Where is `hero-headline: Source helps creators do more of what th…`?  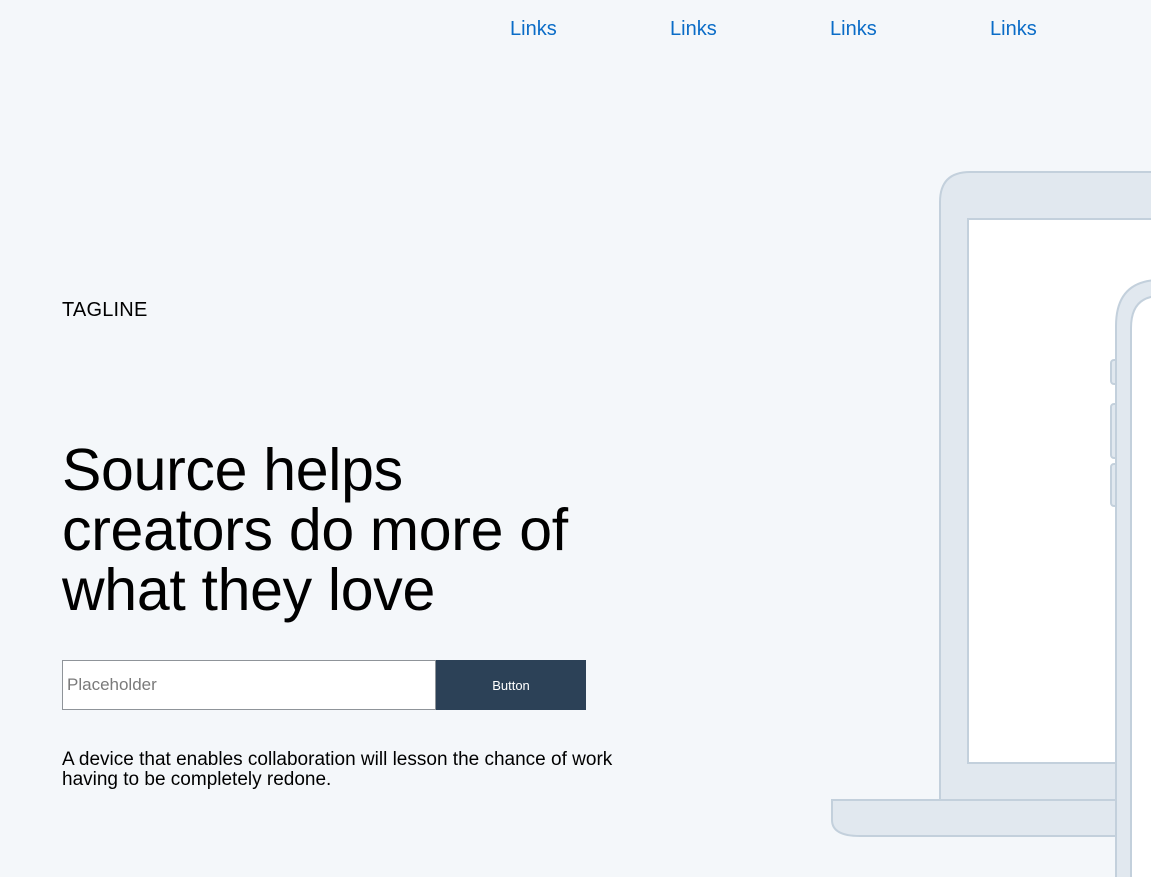
hero-headline: Source helps creators do more of what th… is located at coordinates (315, 530).